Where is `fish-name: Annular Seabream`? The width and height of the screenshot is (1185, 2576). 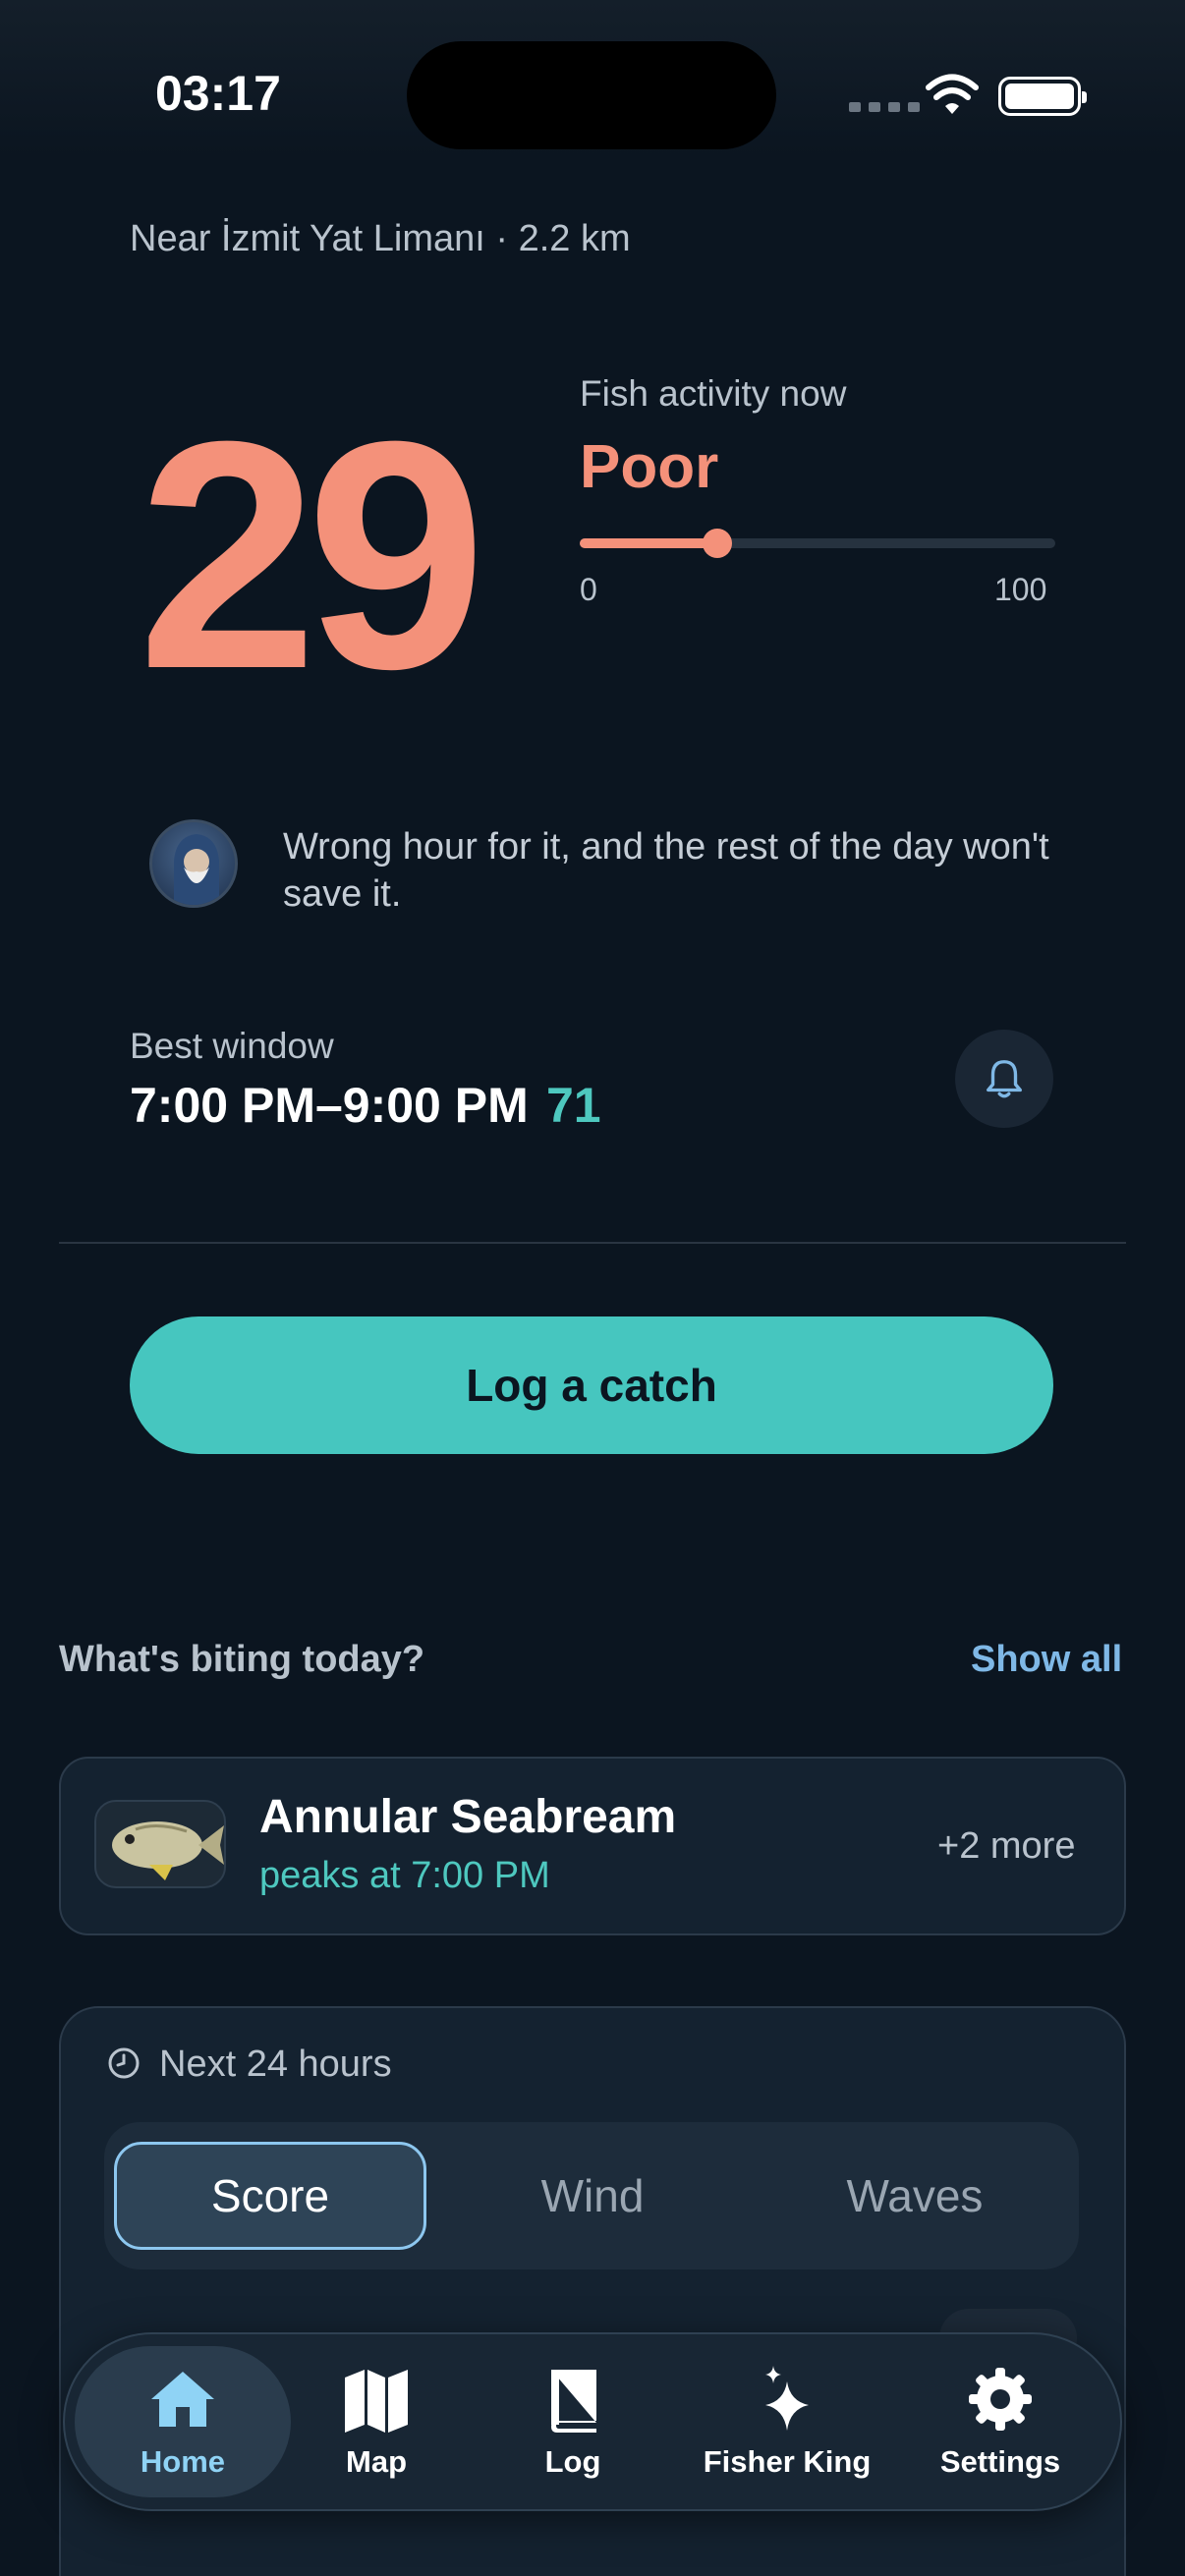
fish-name: Annular Seabream is located at coordinates (468, 1817).